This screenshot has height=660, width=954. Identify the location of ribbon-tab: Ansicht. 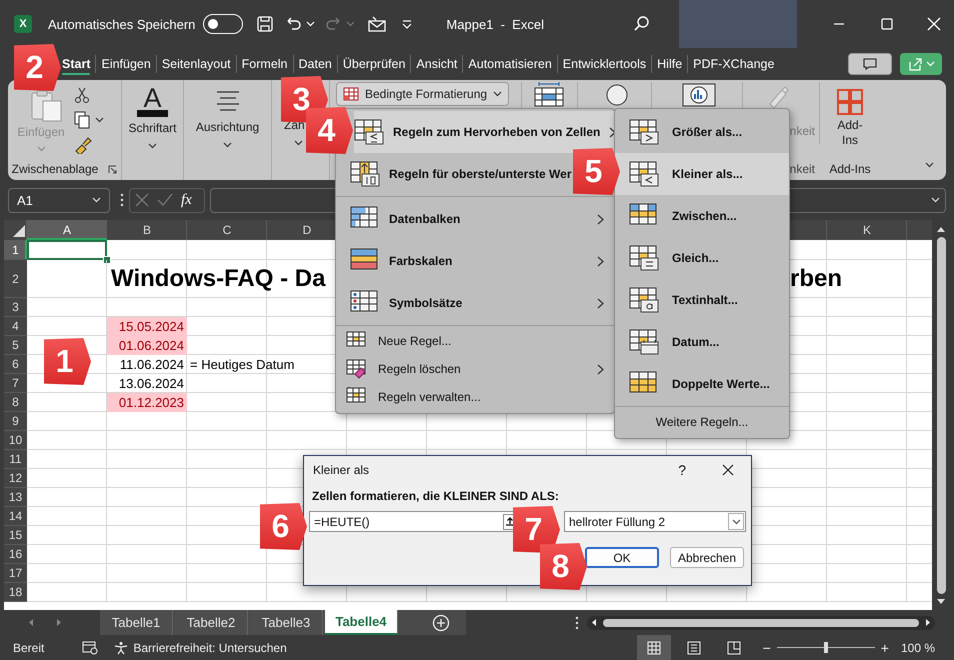
(436, 64).